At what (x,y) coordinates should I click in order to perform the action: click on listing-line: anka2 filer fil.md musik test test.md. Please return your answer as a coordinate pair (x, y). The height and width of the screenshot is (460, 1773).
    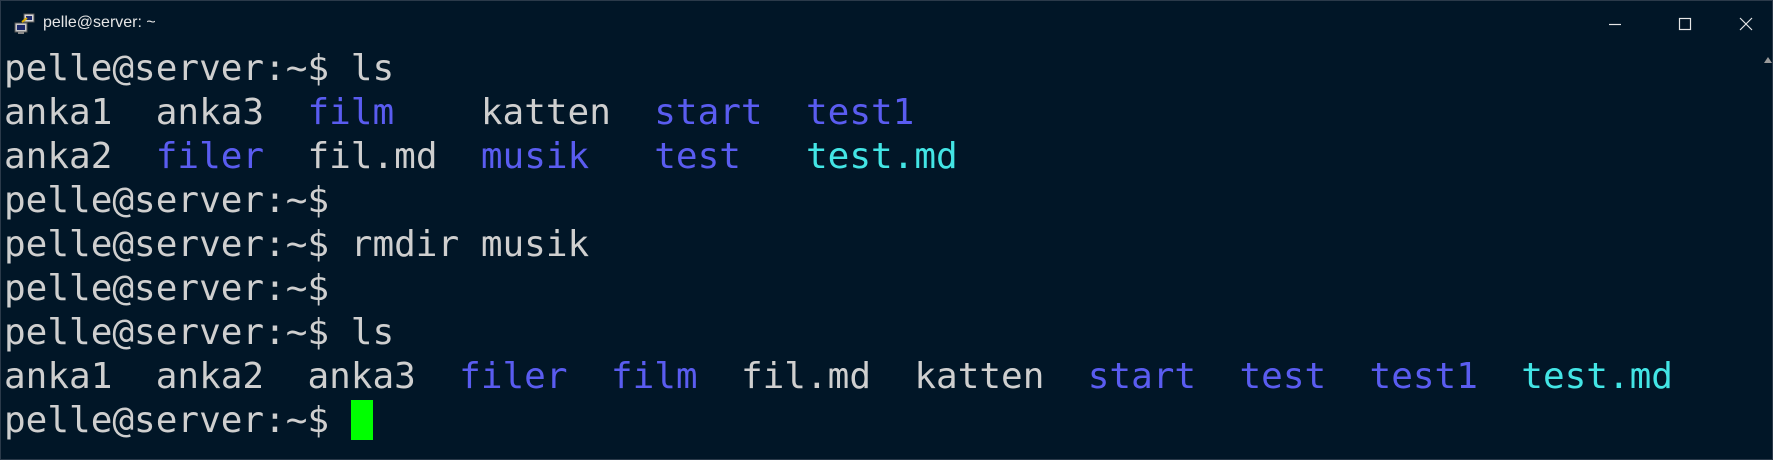
    Looking at the image, I should click on (884, 157).